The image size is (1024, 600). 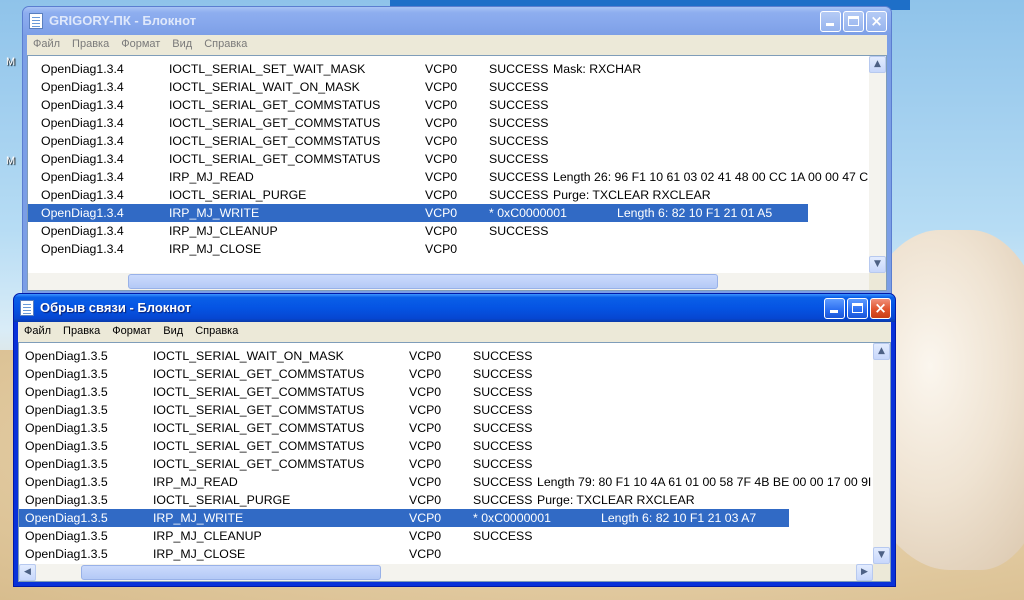 What do you see at coordinates (123, 20) in the screenshot?
I see `window-title: GRIGORY-ПК - Блокнот` at bounding box center [123, 20].